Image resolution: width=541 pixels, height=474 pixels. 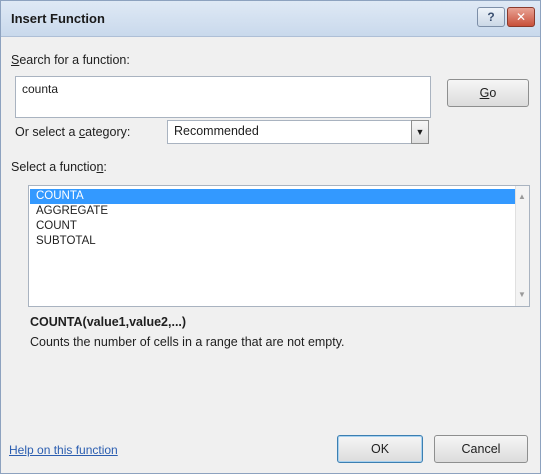 I want to click on help-icon: ?, so click(x=491, y=17).